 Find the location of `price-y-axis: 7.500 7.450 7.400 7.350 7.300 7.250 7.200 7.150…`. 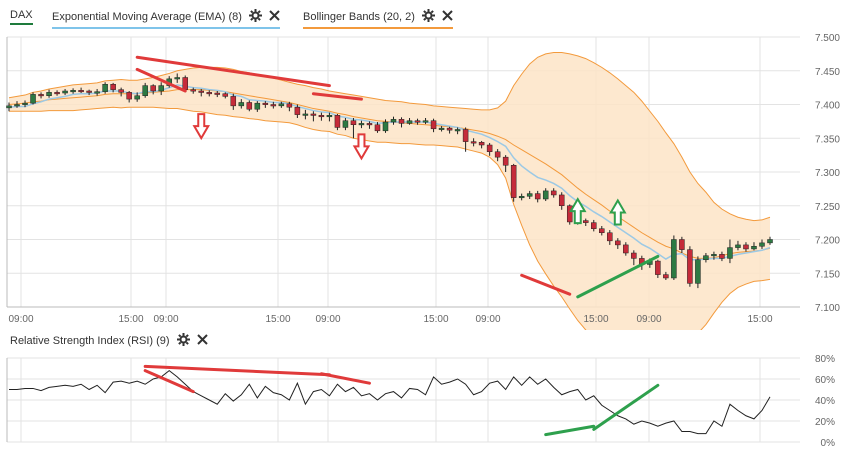

price-y-axis: 7.500 7.450 7.400 7.350 7.300 7.250 7.200 7.150… is located at coordinates (827, 173).